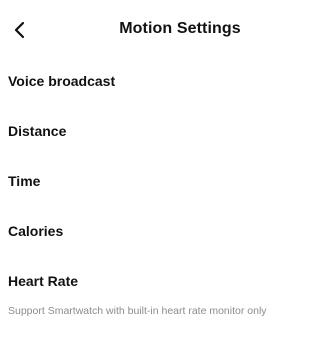 This screenshot has height=343, width=324. I want to click on setting-label: Voice broadcast, so click(62, 81).